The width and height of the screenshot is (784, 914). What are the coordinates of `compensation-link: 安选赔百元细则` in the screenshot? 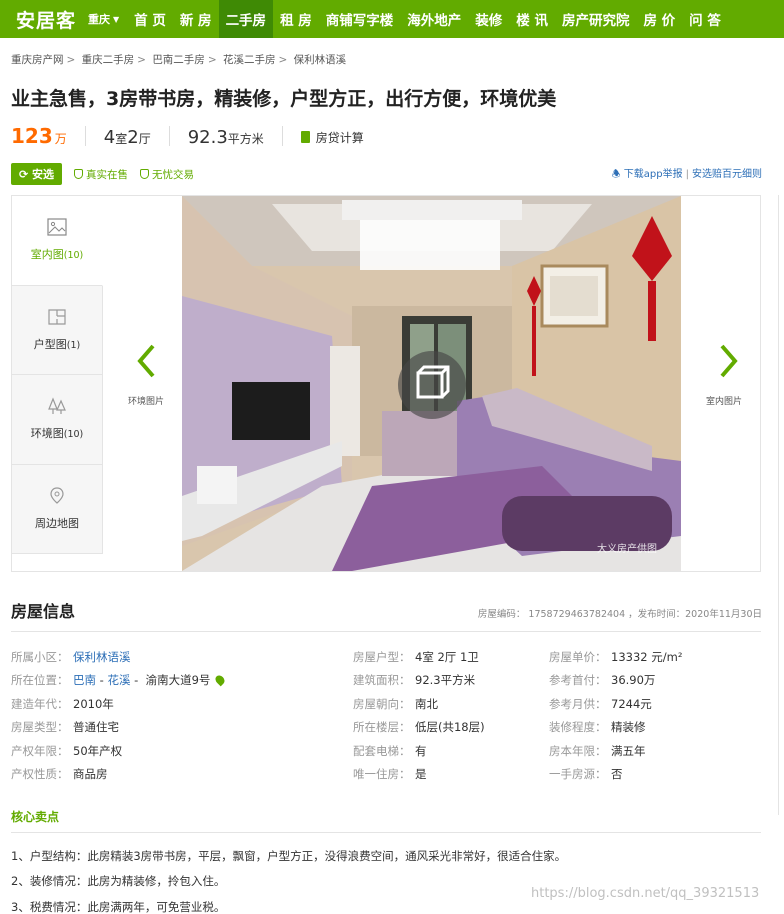 It's located at (727, 174).